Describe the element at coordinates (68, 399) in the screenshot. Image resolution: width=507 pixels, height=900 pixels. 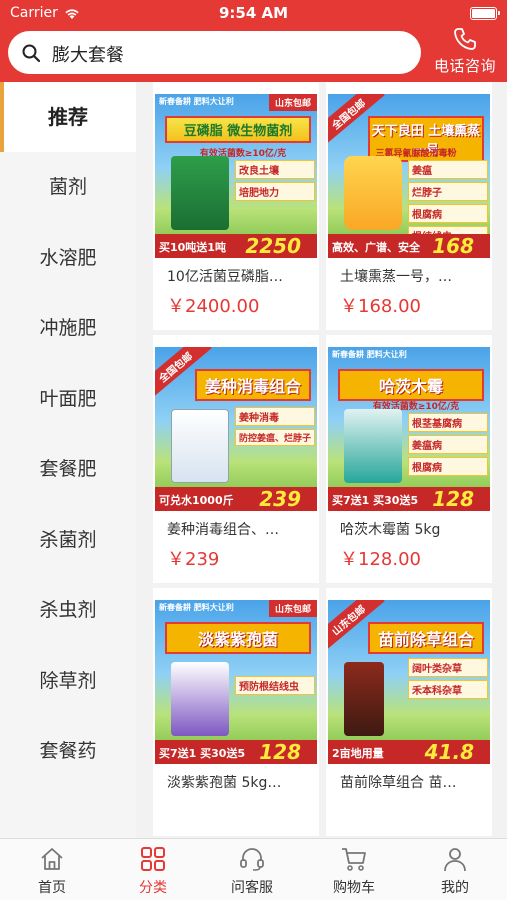
I see `sidebar-item-foliar-fertilizer: 叶面肥` at that location.